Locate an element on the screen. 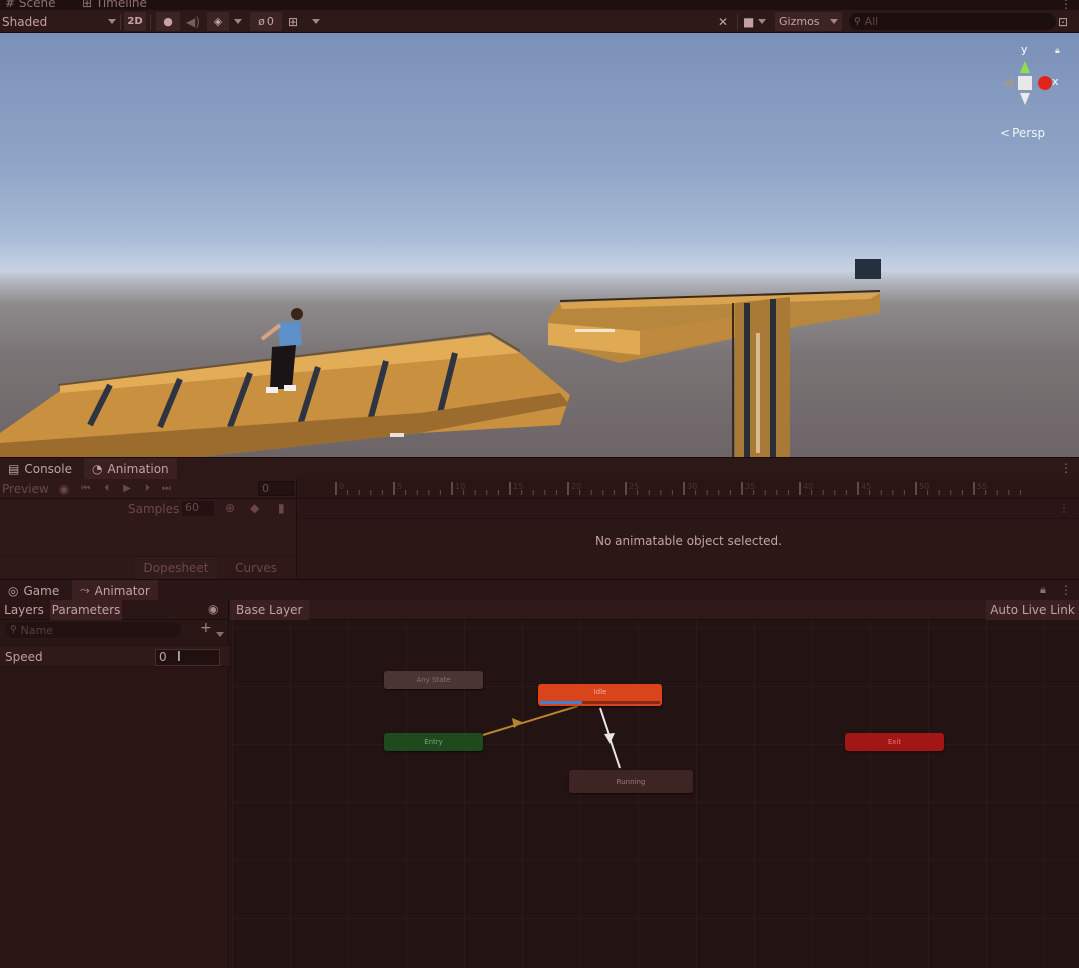 This screenshot has width=1079, height=968. grid-snap-toggle: ⊞ is located at coordinates (293, 21).